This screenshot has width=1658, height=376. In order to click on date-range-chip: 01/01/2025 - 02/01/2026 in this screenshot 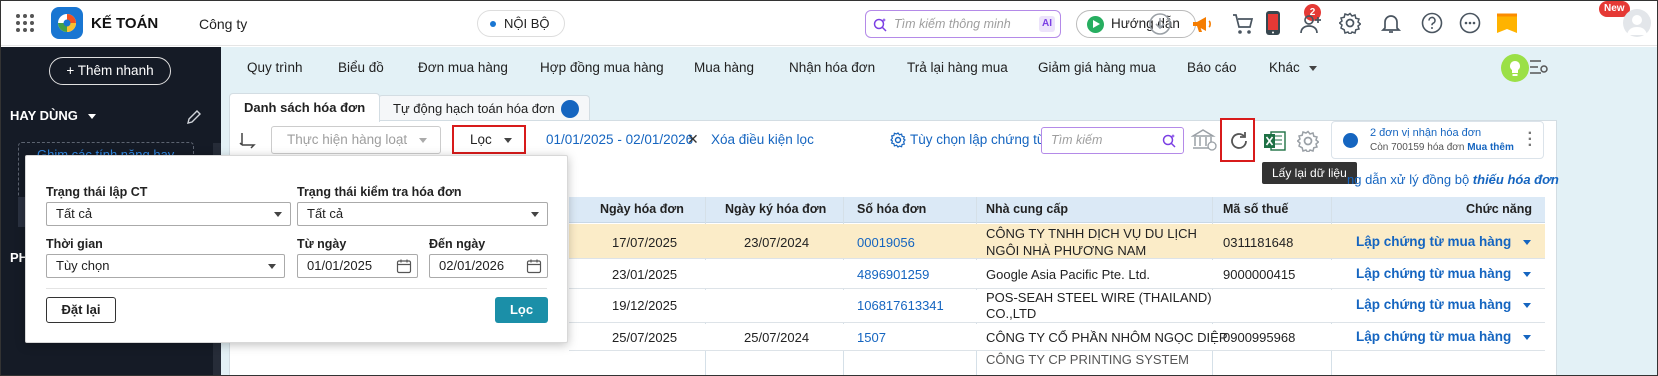, I will do `click(619, 139)`.